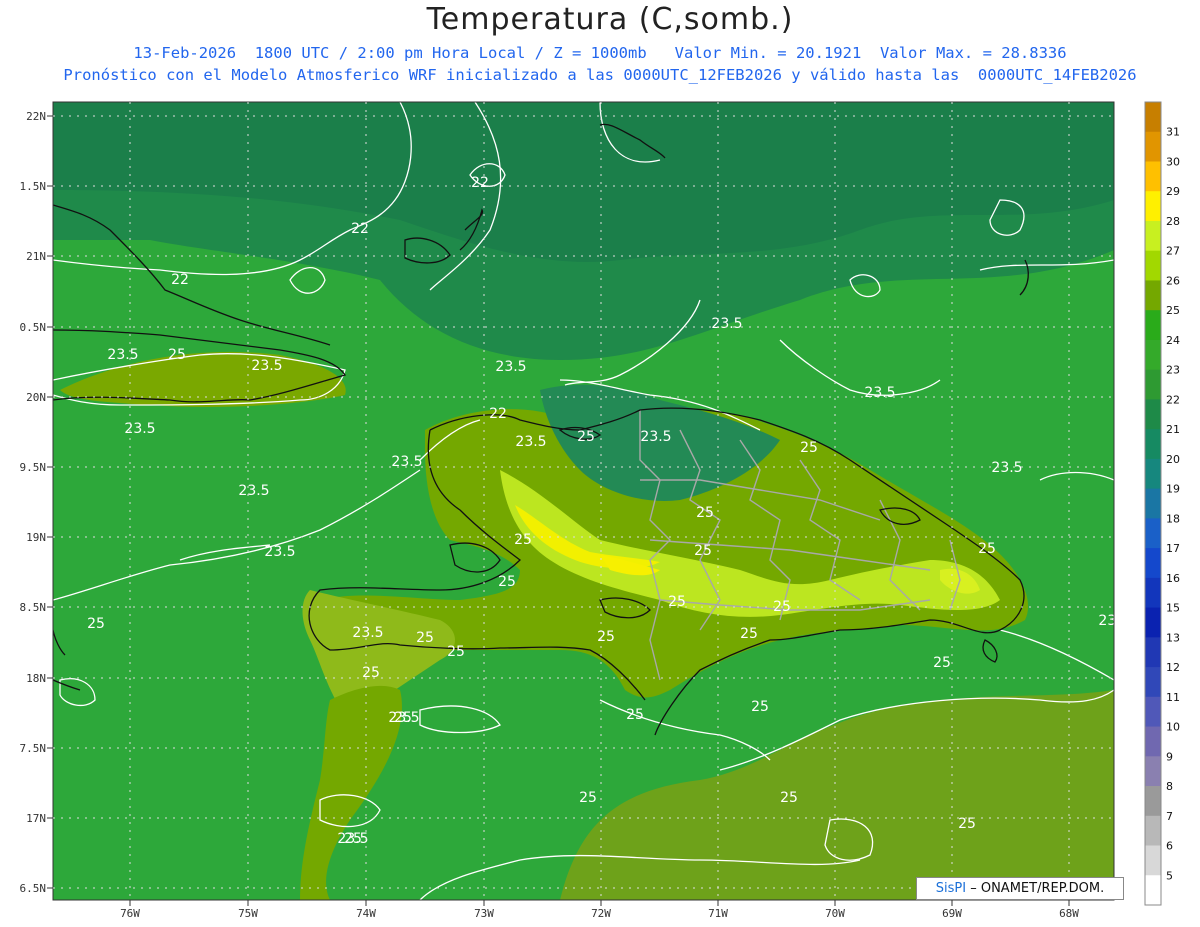 Image resolution: width=1200 pixels, height=927 pixels. What do you see at coordinates (36, 537) in the screenshot?
I see `lat-tick-label: 19N` at bounding box center [36, 537].